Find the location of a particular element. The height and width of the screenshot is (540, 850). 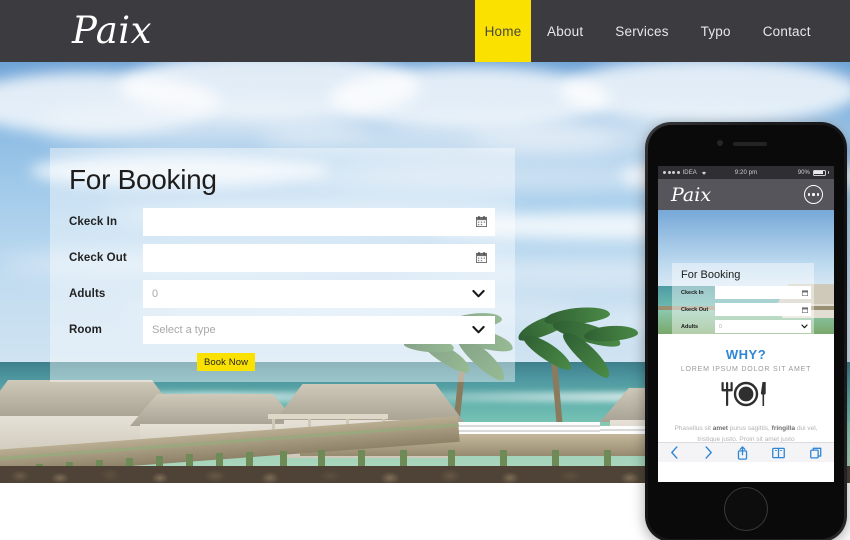

phone-front-camera-icon is located at coordinates (720, 143).